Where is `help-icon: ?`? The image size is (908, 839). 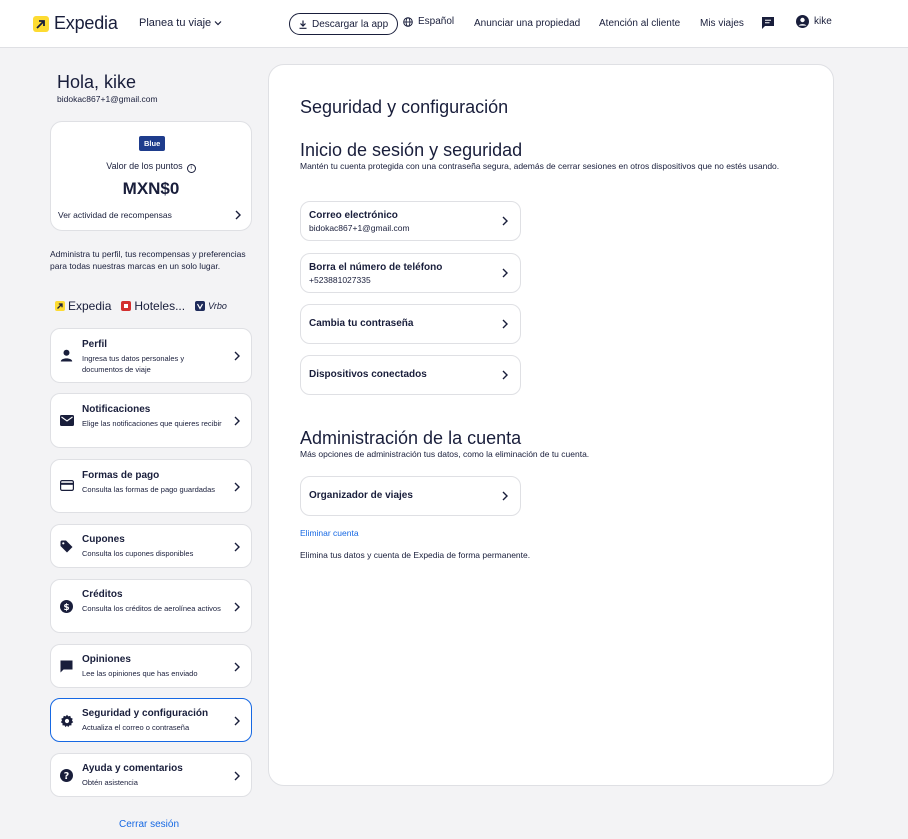 help-icon: ? is located at coordinates (66, 775).